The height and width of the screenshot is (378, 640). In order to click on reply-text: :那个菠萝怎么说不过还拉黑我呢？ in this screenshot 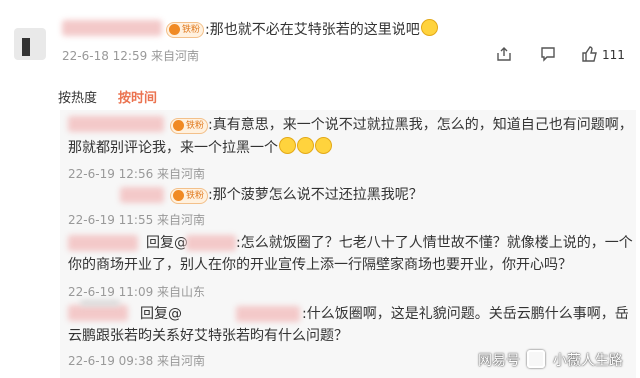, I will do `click(315, 195)`.